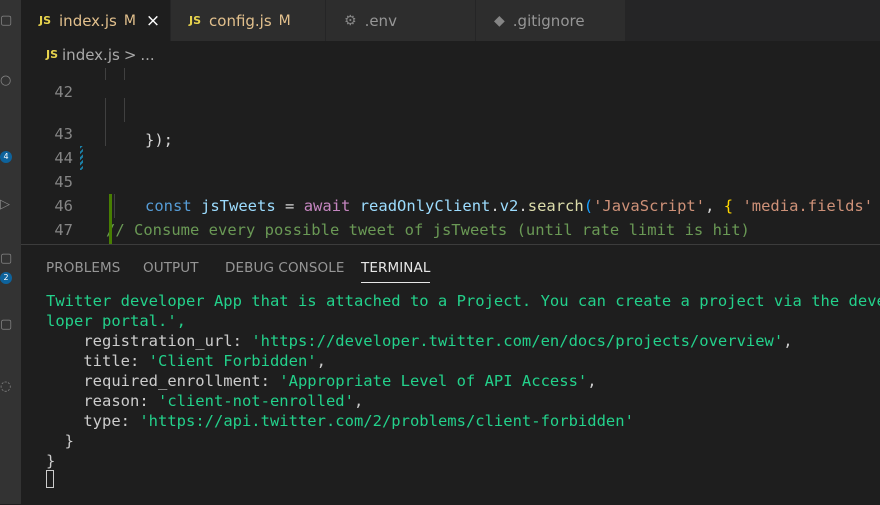  Describe the element at coordinates (83, 268) in the screenshot. I see `tab-problems: PROBLEMS` at that location.